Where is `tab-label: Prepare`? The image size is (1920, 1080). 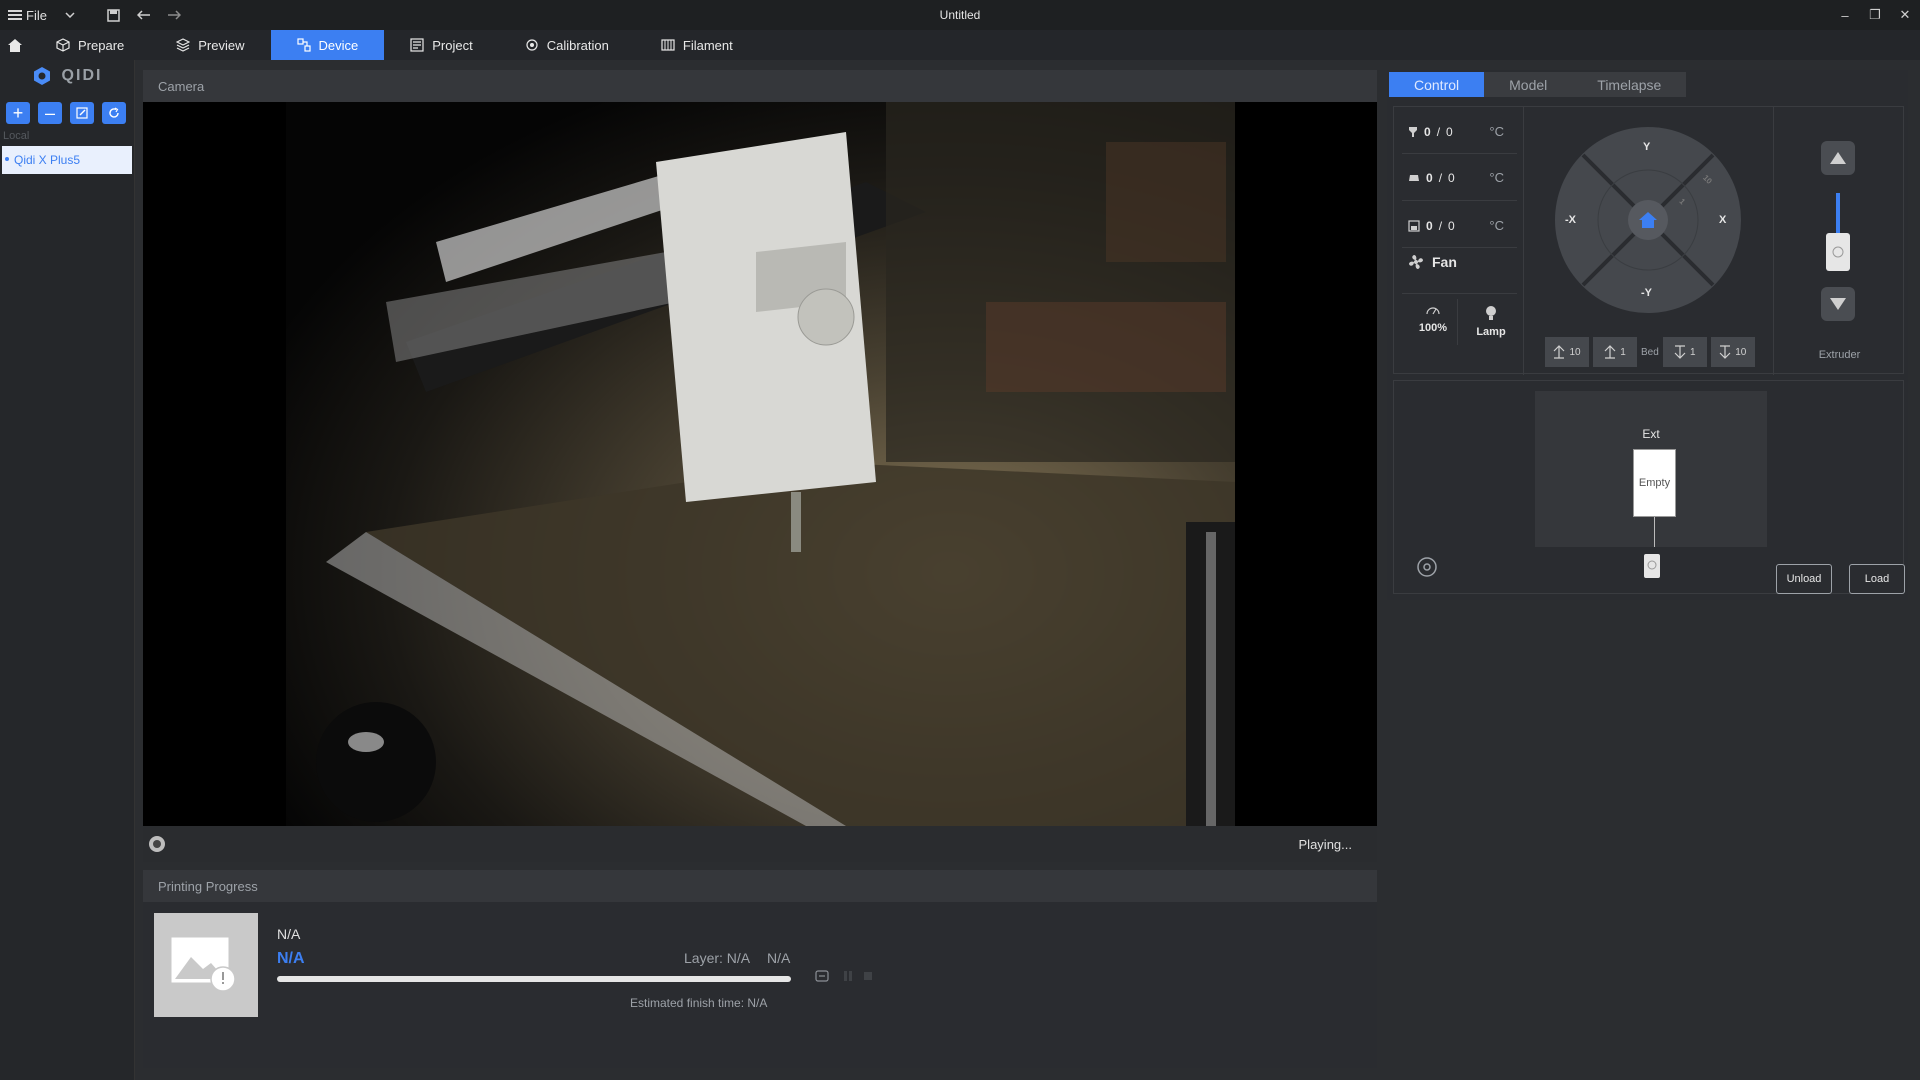
tab-label: Prepare is located at coordinates (101, 45).